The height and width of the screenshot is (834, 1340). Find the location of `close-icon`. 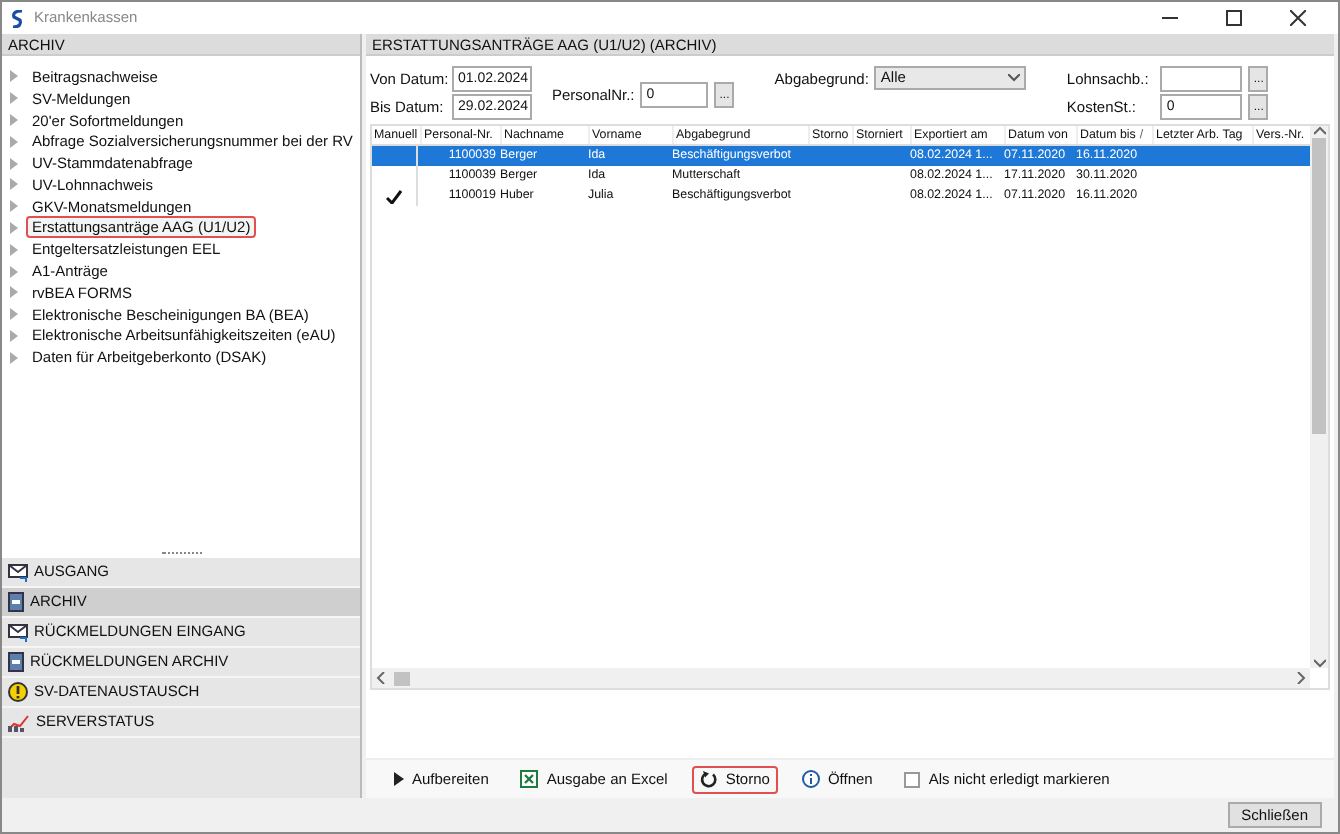

close-icon is located at coordinates (1298, 18).